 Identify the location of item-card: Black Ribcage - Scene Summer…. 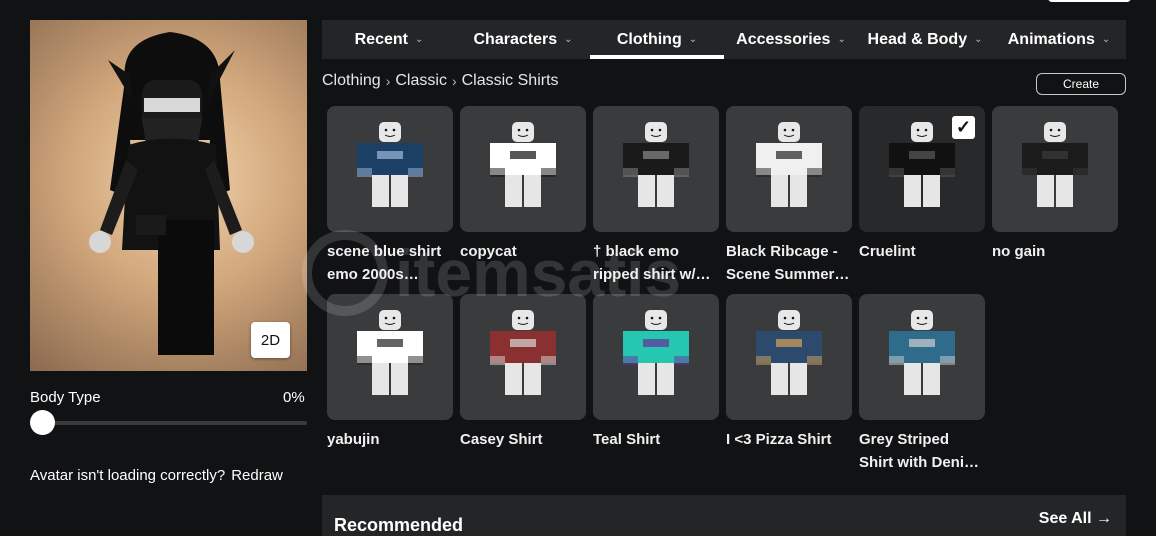
(789, 197).